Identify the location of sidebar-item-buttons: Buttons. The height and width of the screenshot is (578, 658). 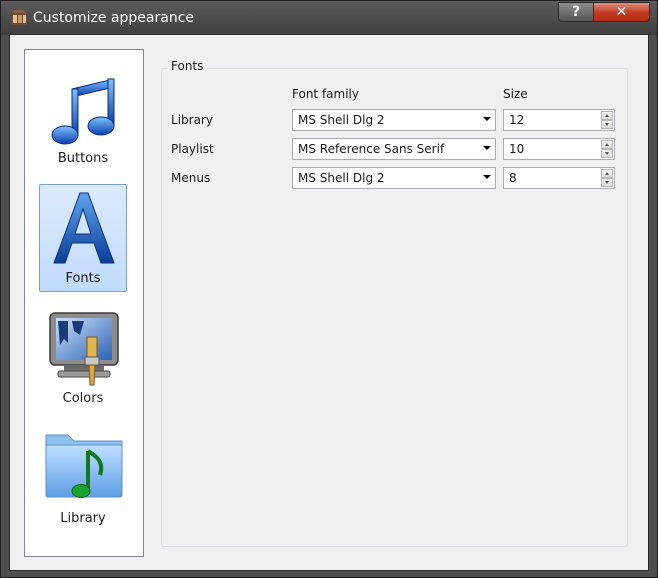
(83, 118).